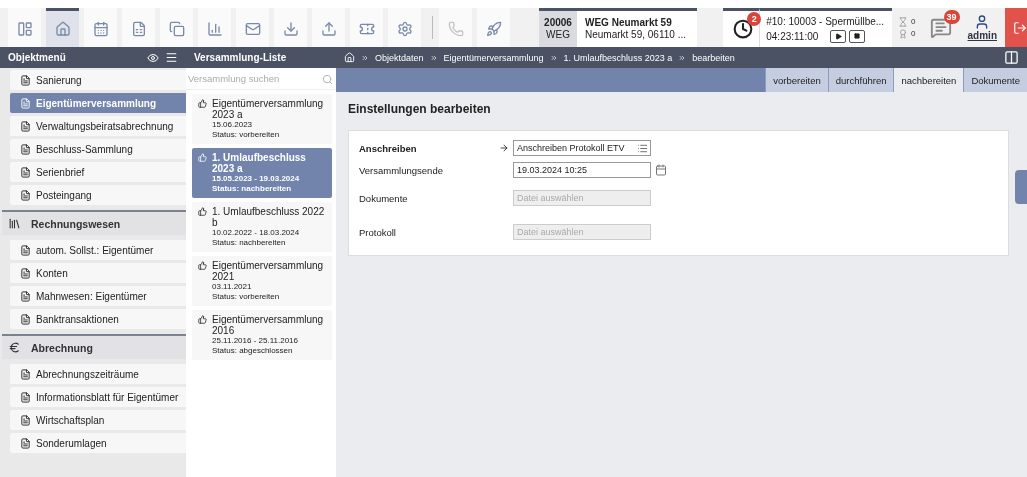 The height and width of the screenshot is (477, 1027). Describe the element at coordinates (455, 29) in the screenshot. I see `phone-icon` at that location.